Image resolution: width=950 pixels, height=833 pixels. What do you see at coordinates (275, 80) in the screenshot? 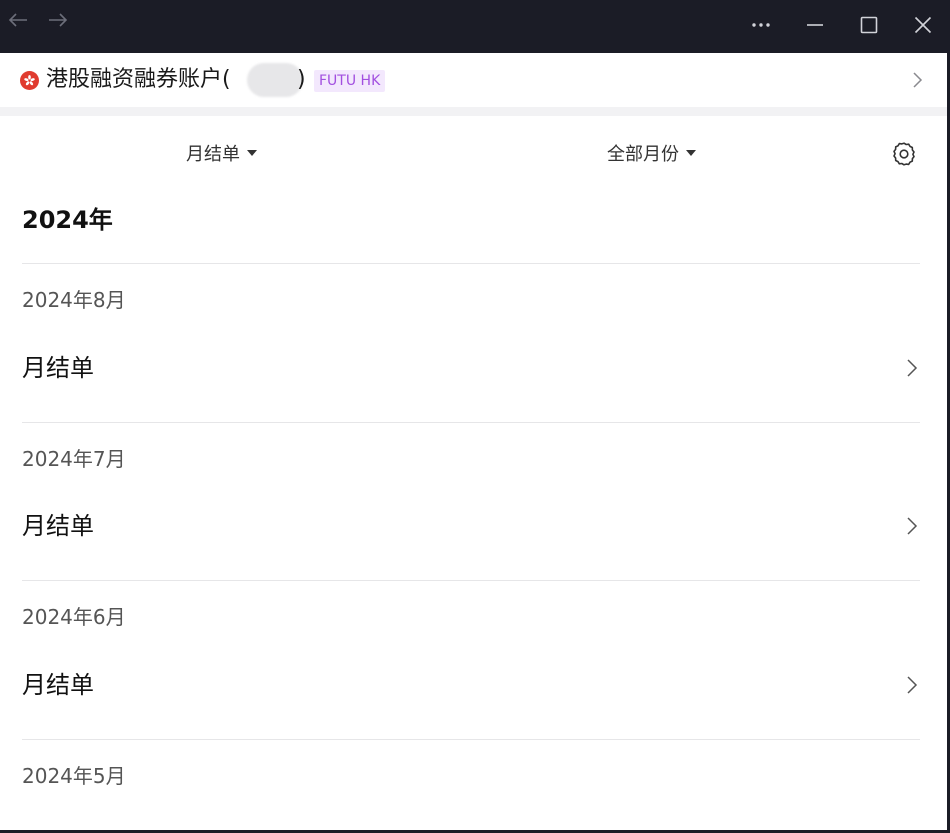
I see `masked-account-number` at bounding box center [275, 80].